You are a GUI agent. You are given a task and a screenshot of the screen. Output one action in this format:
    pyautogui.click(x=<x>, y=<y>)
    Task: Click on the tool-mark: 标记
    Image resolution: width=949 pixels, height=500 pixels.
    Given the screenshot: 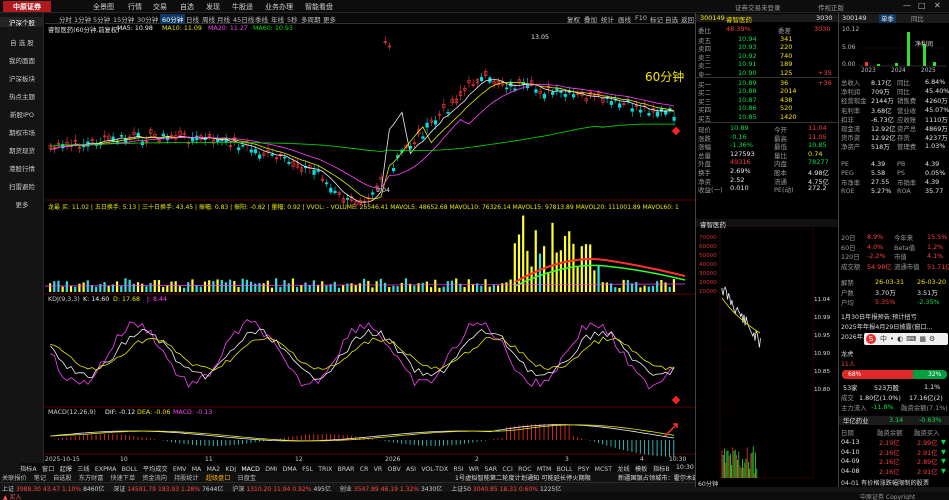 What is the action you would take?
    pyautogui.click(x=656, y=19)
    